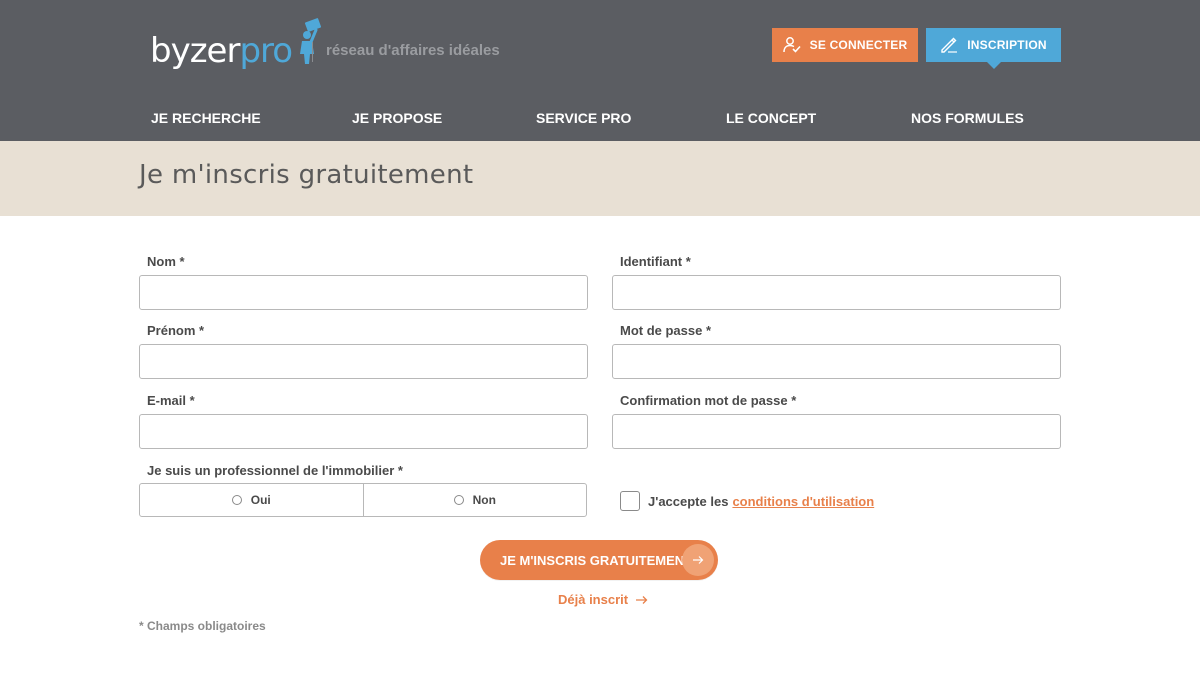 The height and width of the screenshot is (684, 1200). Describe the element at coordinates (397, 118) in the screenshot. I see `nav-item-je-propose: JE PROPOSE` at that location.